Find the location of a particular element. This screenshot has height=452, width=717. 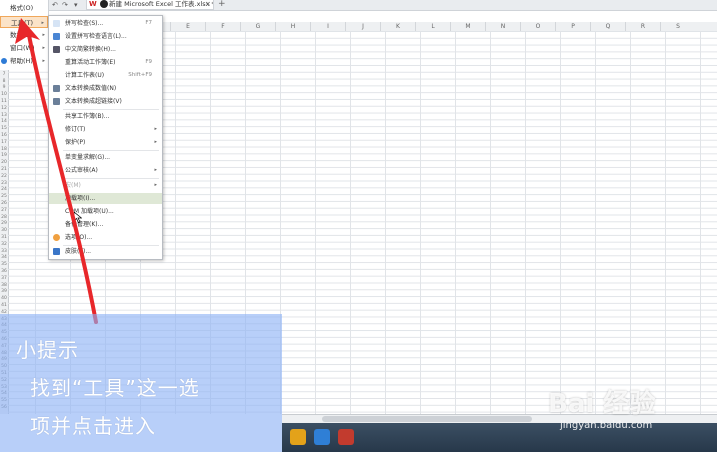

menu-item-formula-audit: 公式审核(A) ▸ is located at coordinates (105, 170).